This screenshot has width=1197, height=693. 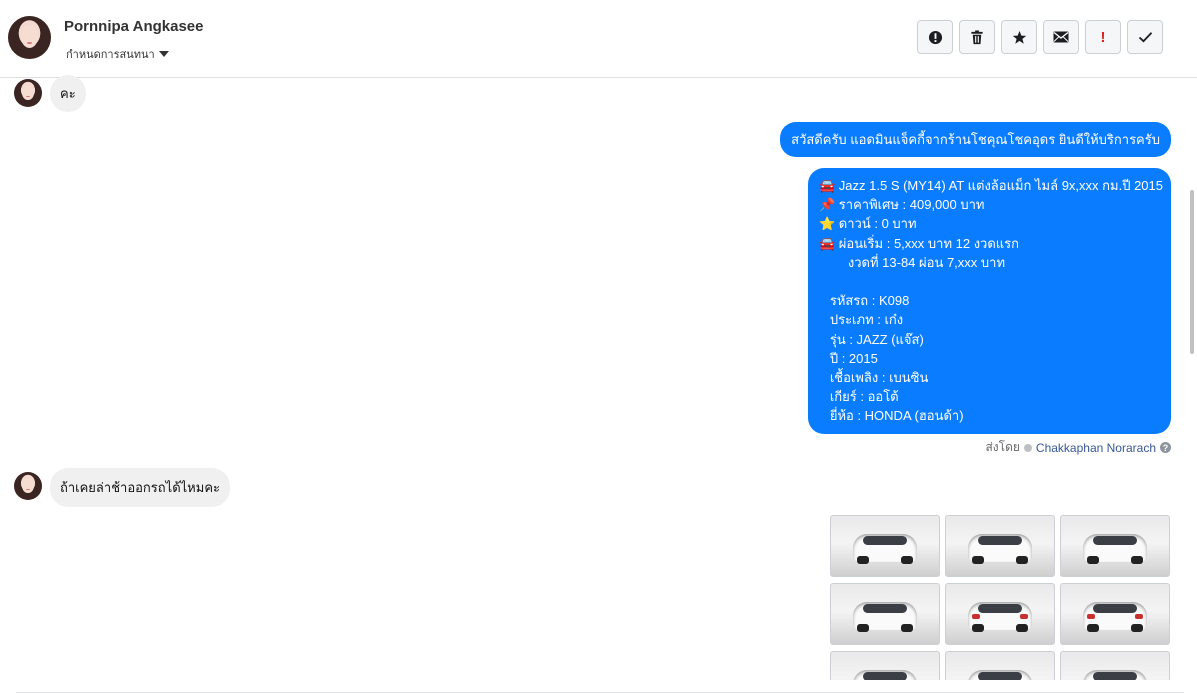 I want to click on car-detail-line: รุ่น : JAZZ (แจ๊ส), so click(x=871, y=339).